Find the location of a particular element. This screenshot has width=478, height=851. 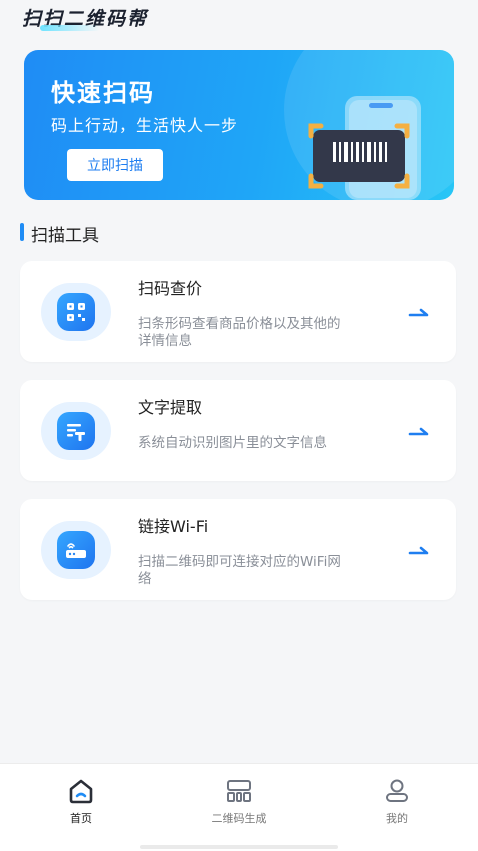

qr-price-icon is located at coordinates (76, 312).